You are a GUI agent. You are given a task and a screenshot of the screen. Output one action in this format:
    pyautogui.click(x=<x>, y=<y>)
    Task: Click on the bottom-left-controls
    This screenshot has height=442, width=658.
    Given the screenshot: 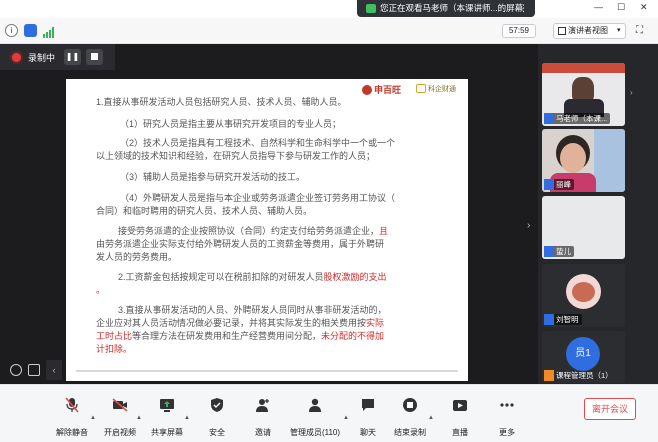 What is the action you would take?
    pyautogui.click(x=26, y=370)
    